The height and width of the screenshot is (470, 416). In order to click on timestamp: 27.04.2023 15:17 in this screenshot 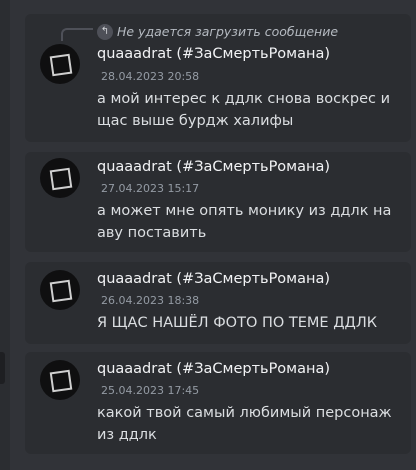, I will do `click(150, 188)`.